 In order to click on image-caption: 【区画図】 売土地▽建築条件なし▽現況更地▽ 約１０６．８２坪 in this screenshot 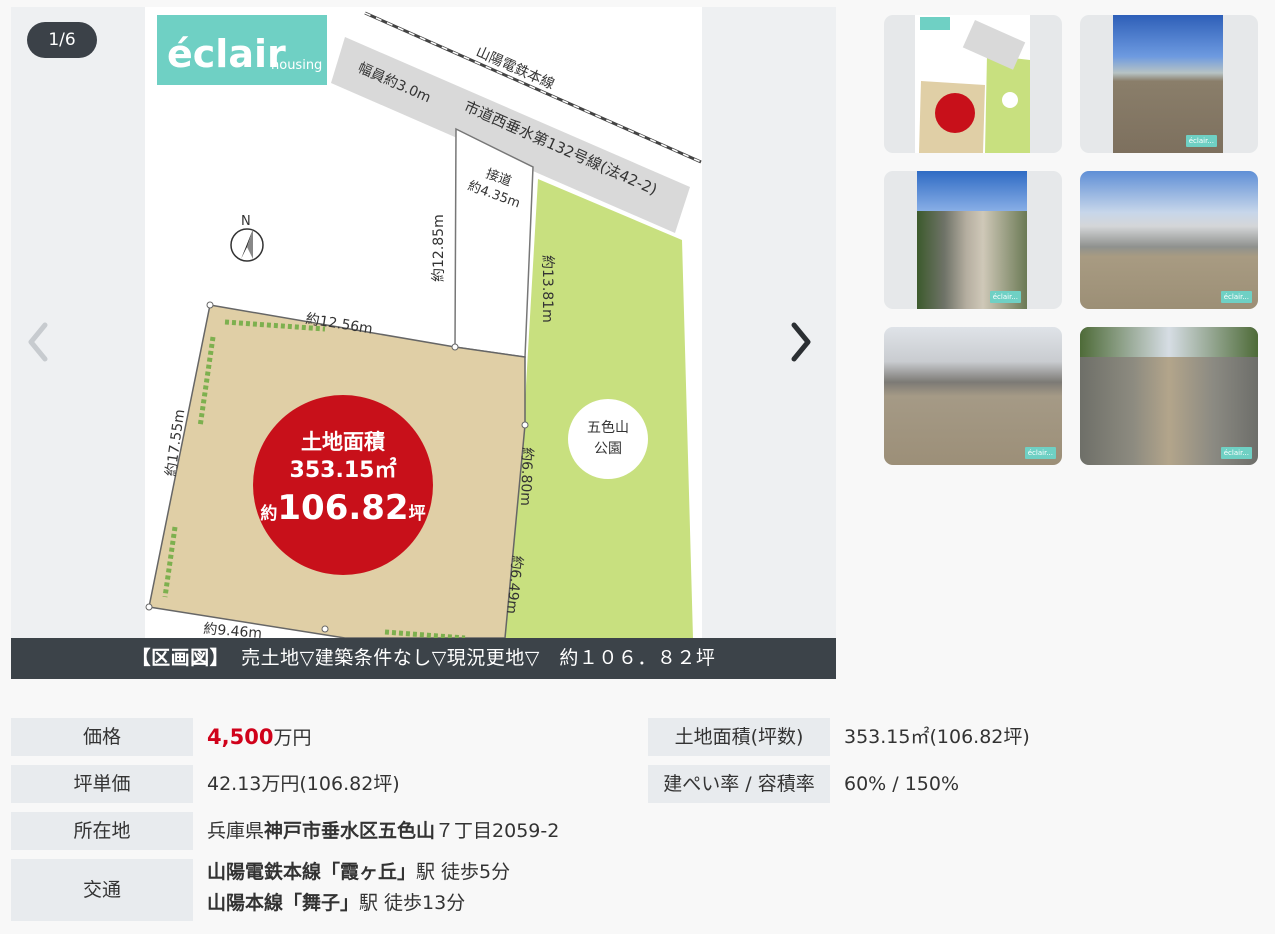, I will do `click(423, 658)`.